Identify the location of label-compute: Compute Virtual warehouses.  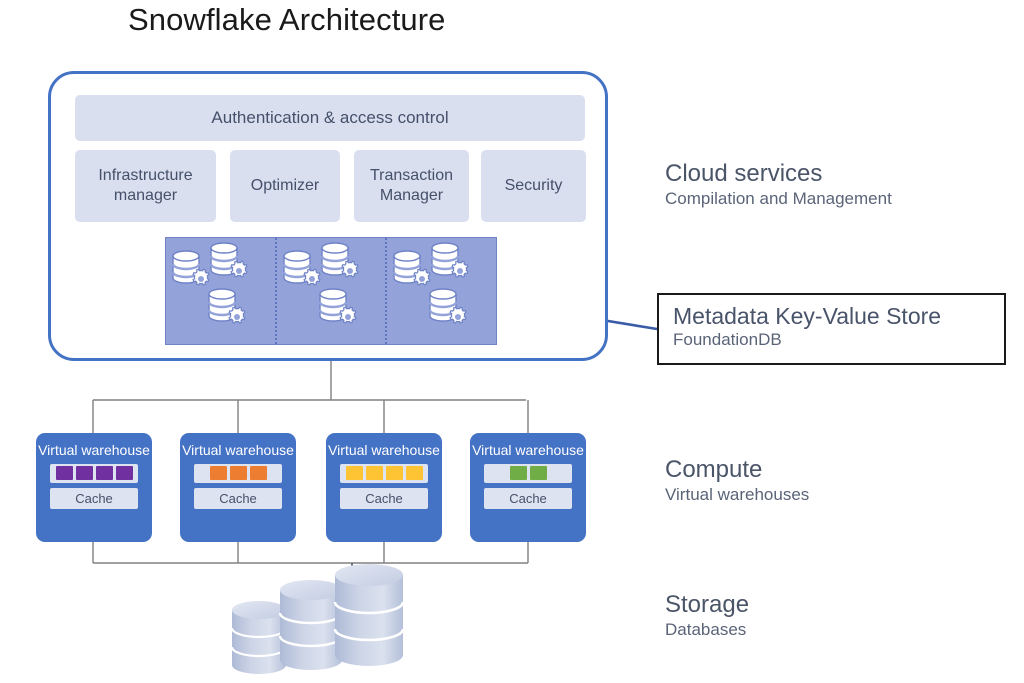
(737, 481).